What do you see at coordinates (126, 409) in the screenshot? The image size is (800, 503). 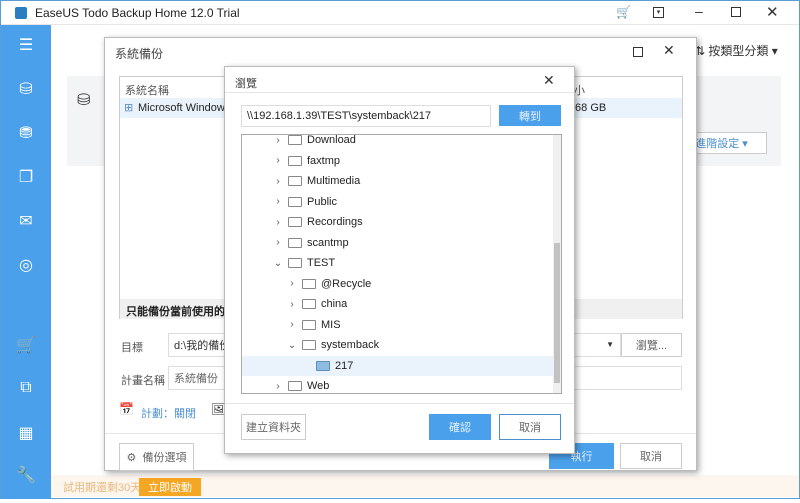 I see `calendar-icon: 📅` at bounding box center [126, 409].